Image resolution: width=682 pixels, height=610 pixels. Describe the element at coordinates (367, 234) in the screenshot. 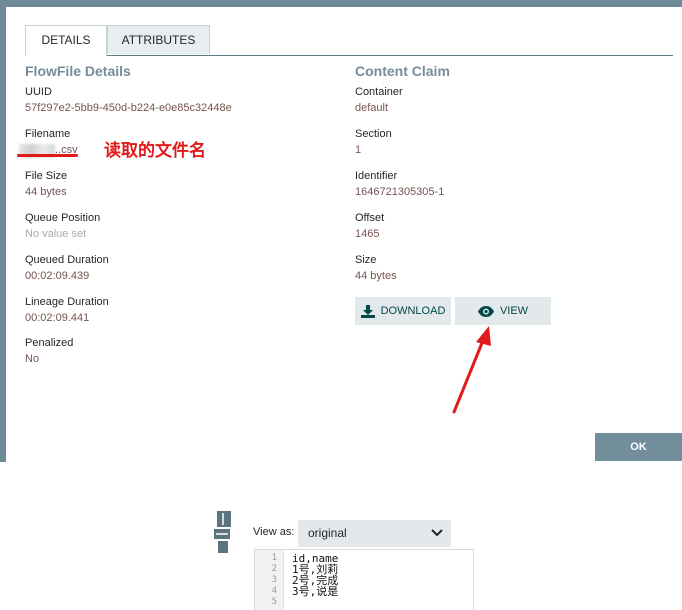

I see `offset-value: 1465` at that location.